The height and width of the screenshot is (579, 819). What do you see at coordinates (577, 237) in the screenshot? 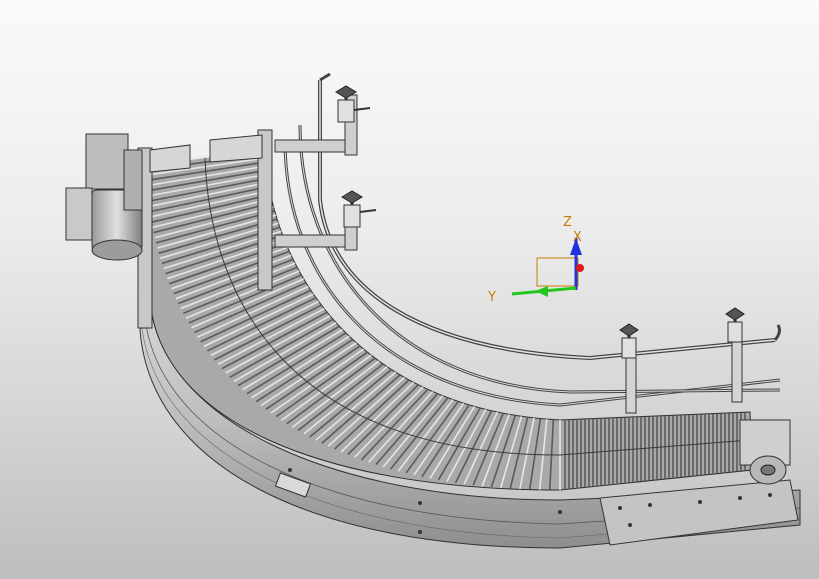
I see `x-axis-label: X` at bounding box center [577, 237].